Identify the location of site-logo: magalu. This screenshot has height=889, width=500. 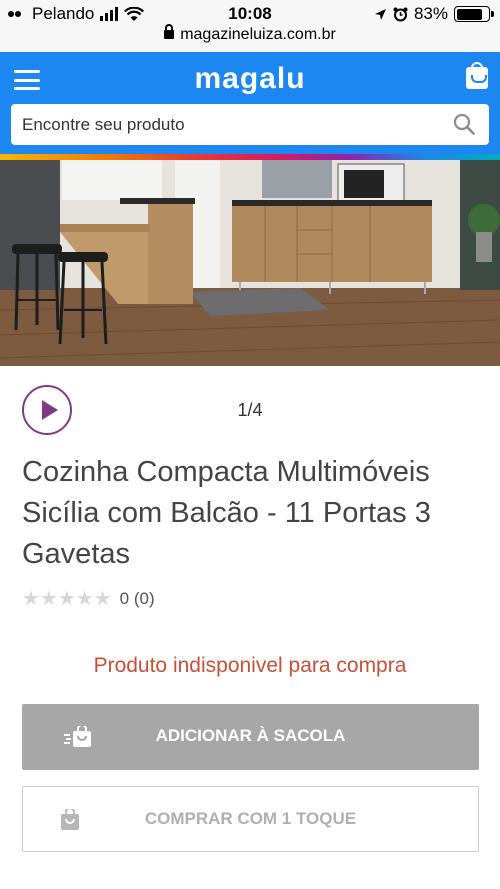
(250, 79).